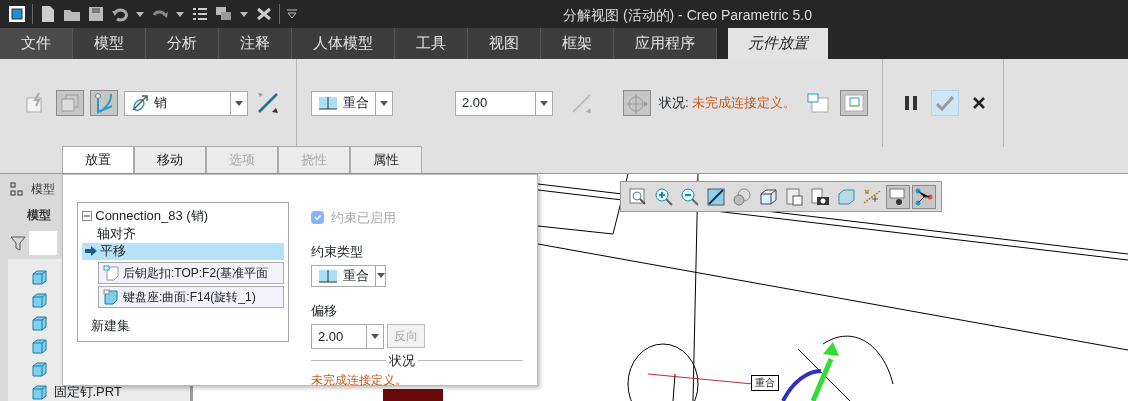 The height and width of the screenshot is (401, 1128). Describe the element at coordinates (191, 272) in the screenshot. I see `reference-collector: 后钥匙扣:TOP:F2(基准平面` at that location.